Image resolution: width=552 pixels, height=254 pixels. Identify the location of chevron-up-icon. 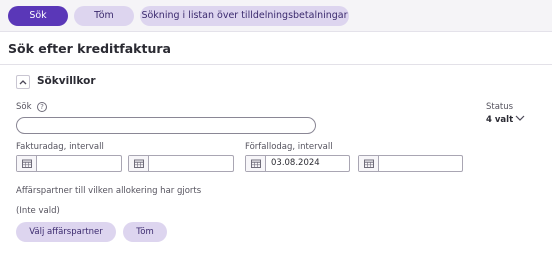
(23, 82).